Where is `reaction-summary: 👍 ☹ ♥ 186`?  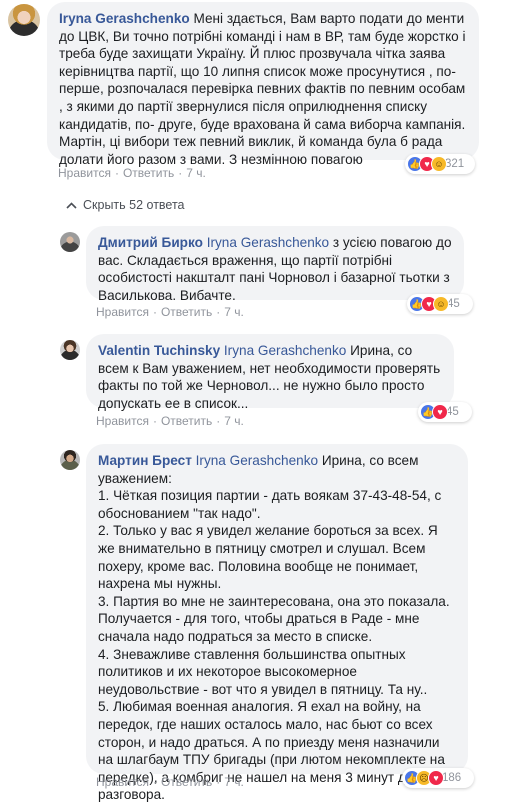
reaction-summary: 👍 ☹ ♥ 186 is located at coordinates (438, 778).